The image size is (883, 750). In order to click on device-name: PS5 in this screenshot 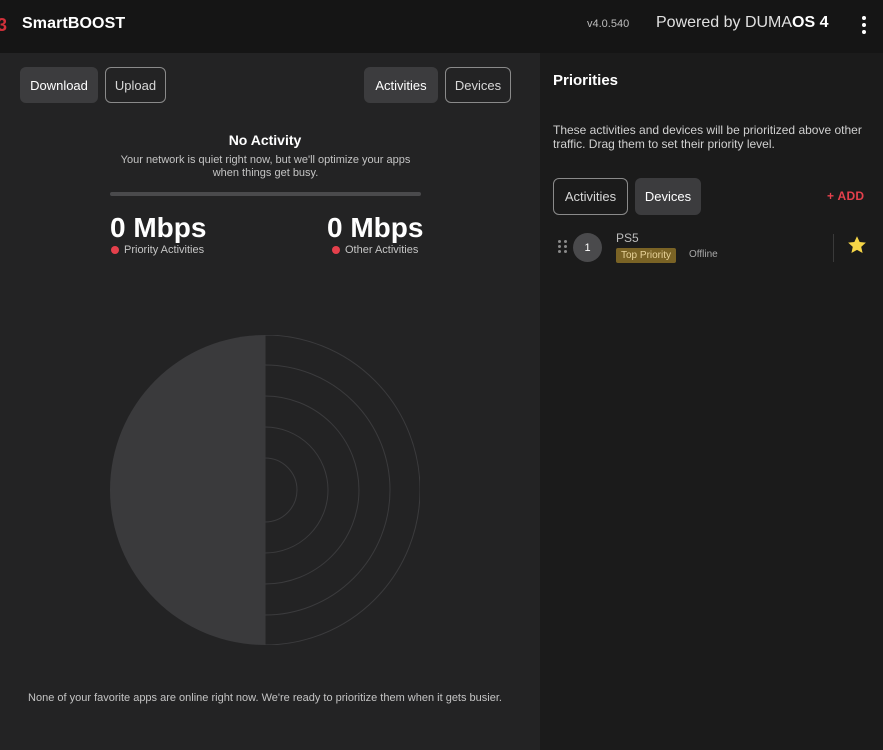, I will do `click(627, 238)`.